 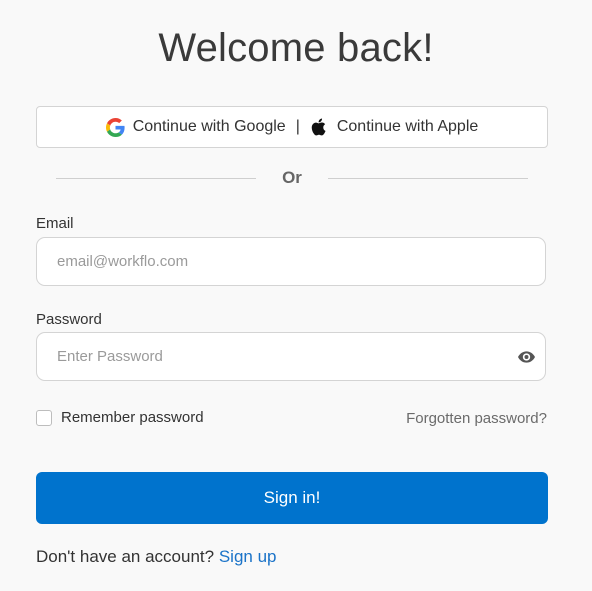 I want to click on password-field, so click(x=277, y=356).